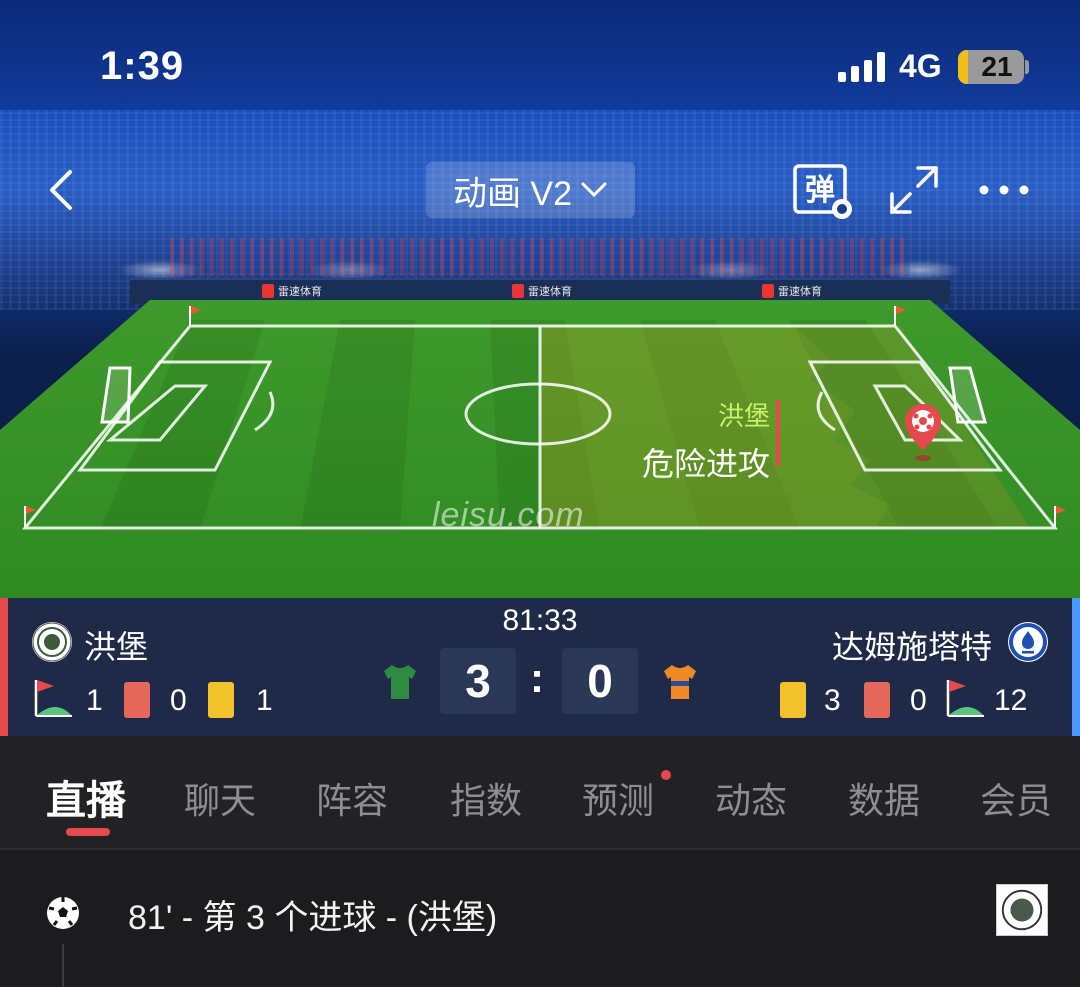 The width and height of the screenshot is (1080, 987). Describe the element at coordinates (600, 681) in the screenshot. I see `away-score: 0` at that location.